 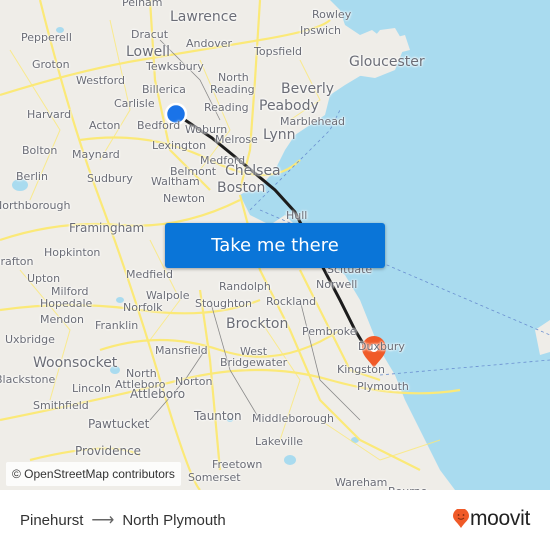 I want to click on place-label: Blackstone, so click(x=28, y=379).